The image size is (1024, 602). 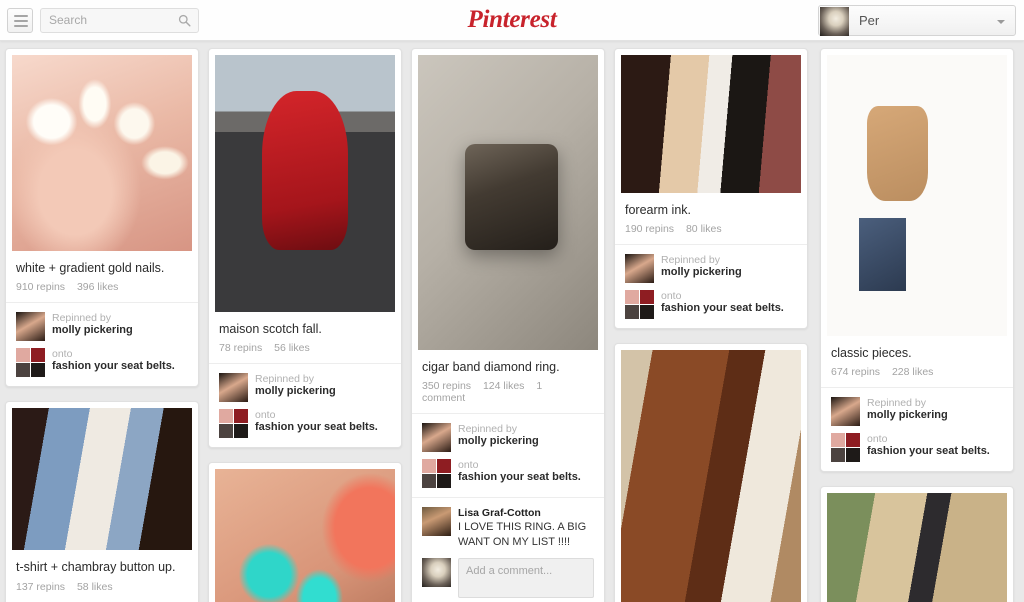 I want to click on repinned-by-label: Repinned by, so click(x=487, y=429).